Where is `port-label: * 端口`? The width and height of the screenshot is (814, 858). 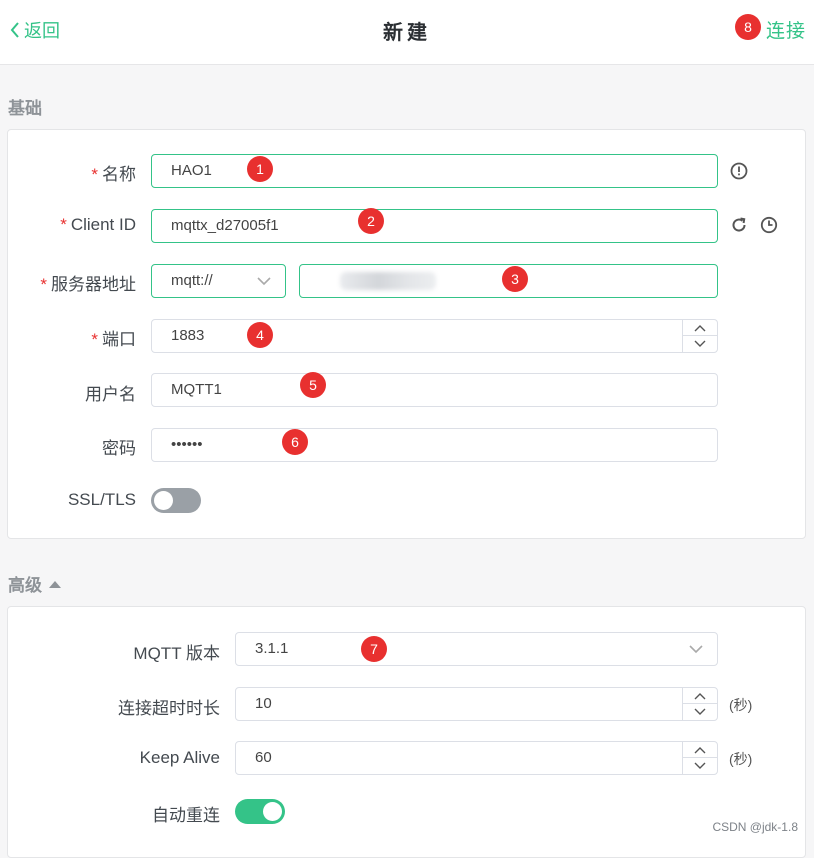 port-label: * 端口 is located at coordinates (113, 339).